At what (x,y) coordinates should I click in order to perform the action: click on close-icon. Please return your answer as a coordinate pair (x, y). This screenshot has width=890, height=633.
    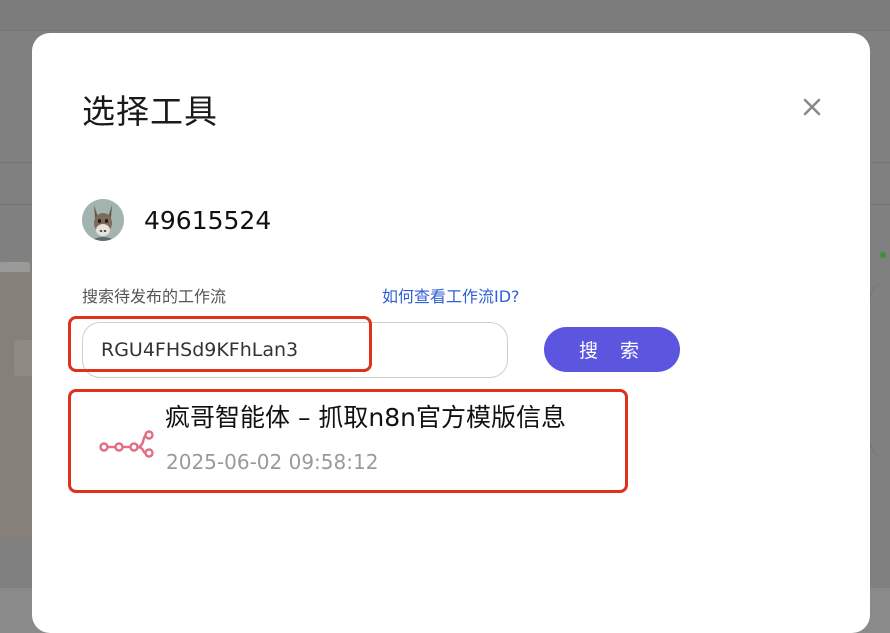
    Looking at the image, I should click on (812, 107).